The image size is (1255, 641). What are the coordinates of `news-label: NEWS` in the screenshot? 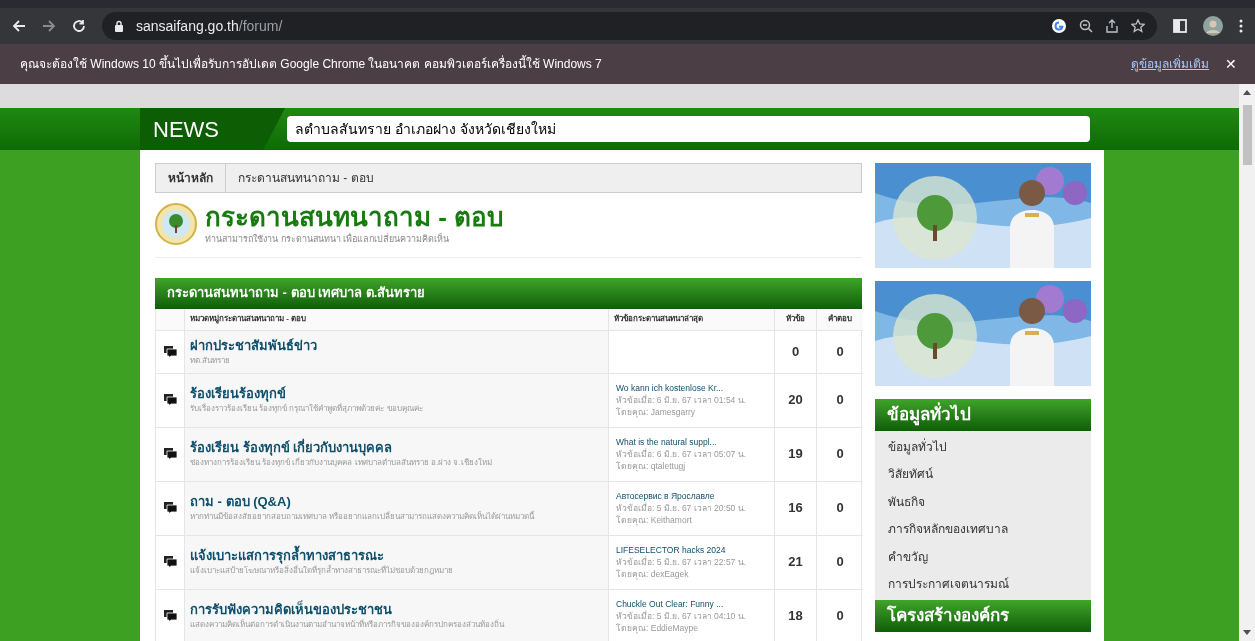 It's located at (212, 129).